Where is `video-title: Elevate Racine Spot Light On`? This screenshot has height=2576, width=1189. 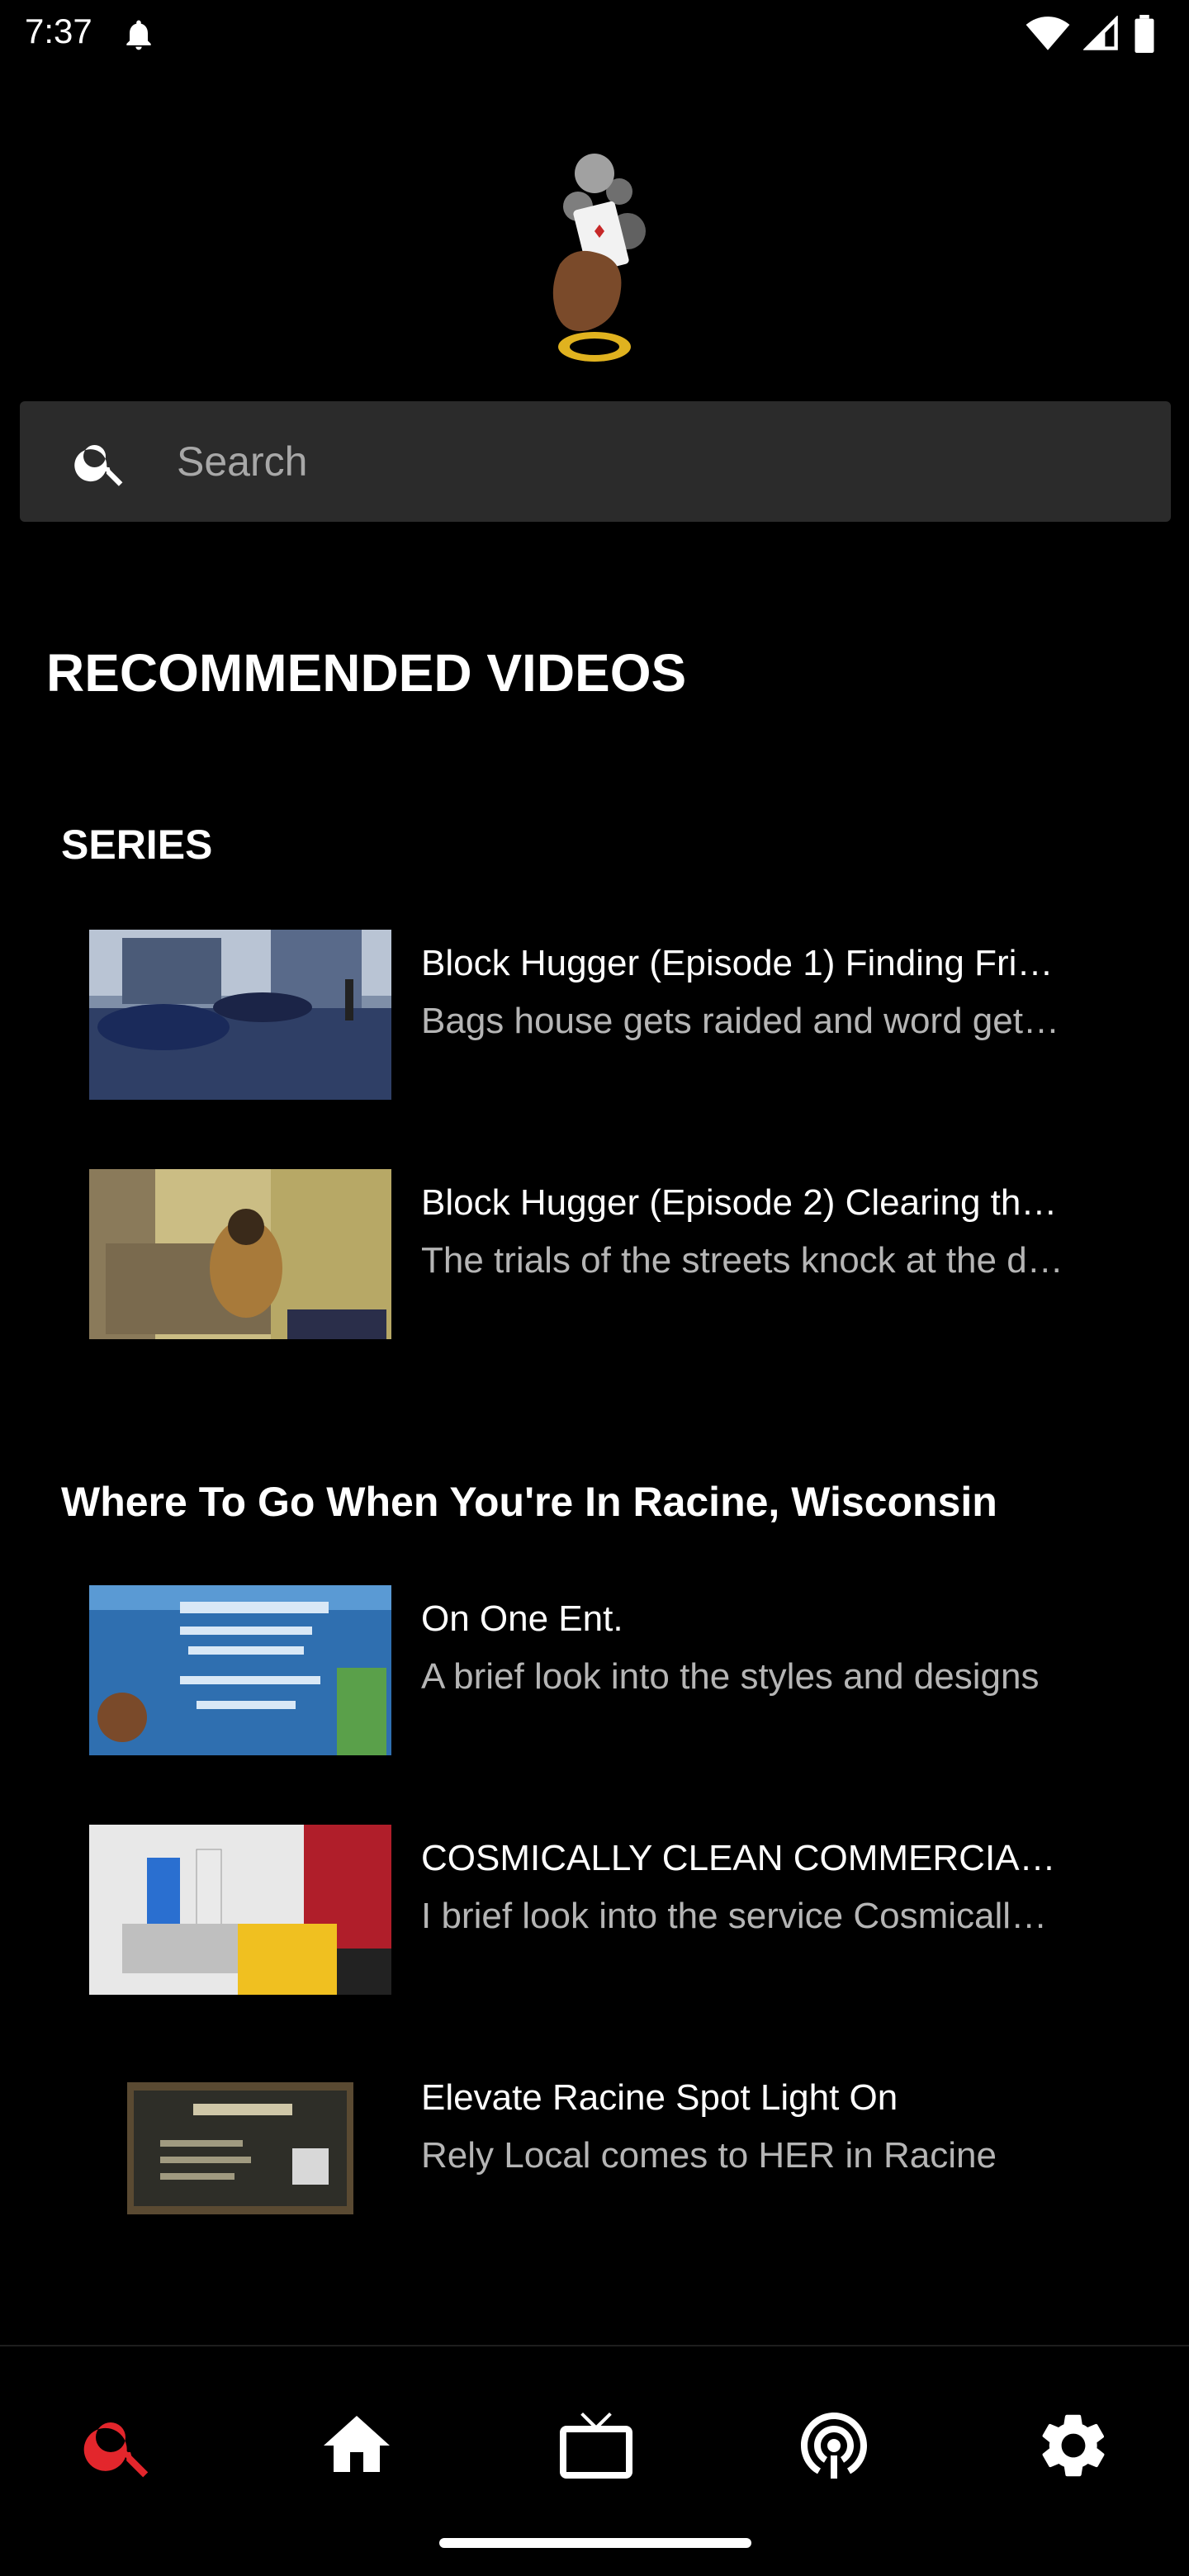
video-title: Elevate Racine Spot Light On is located at coordinates (659, 2097).